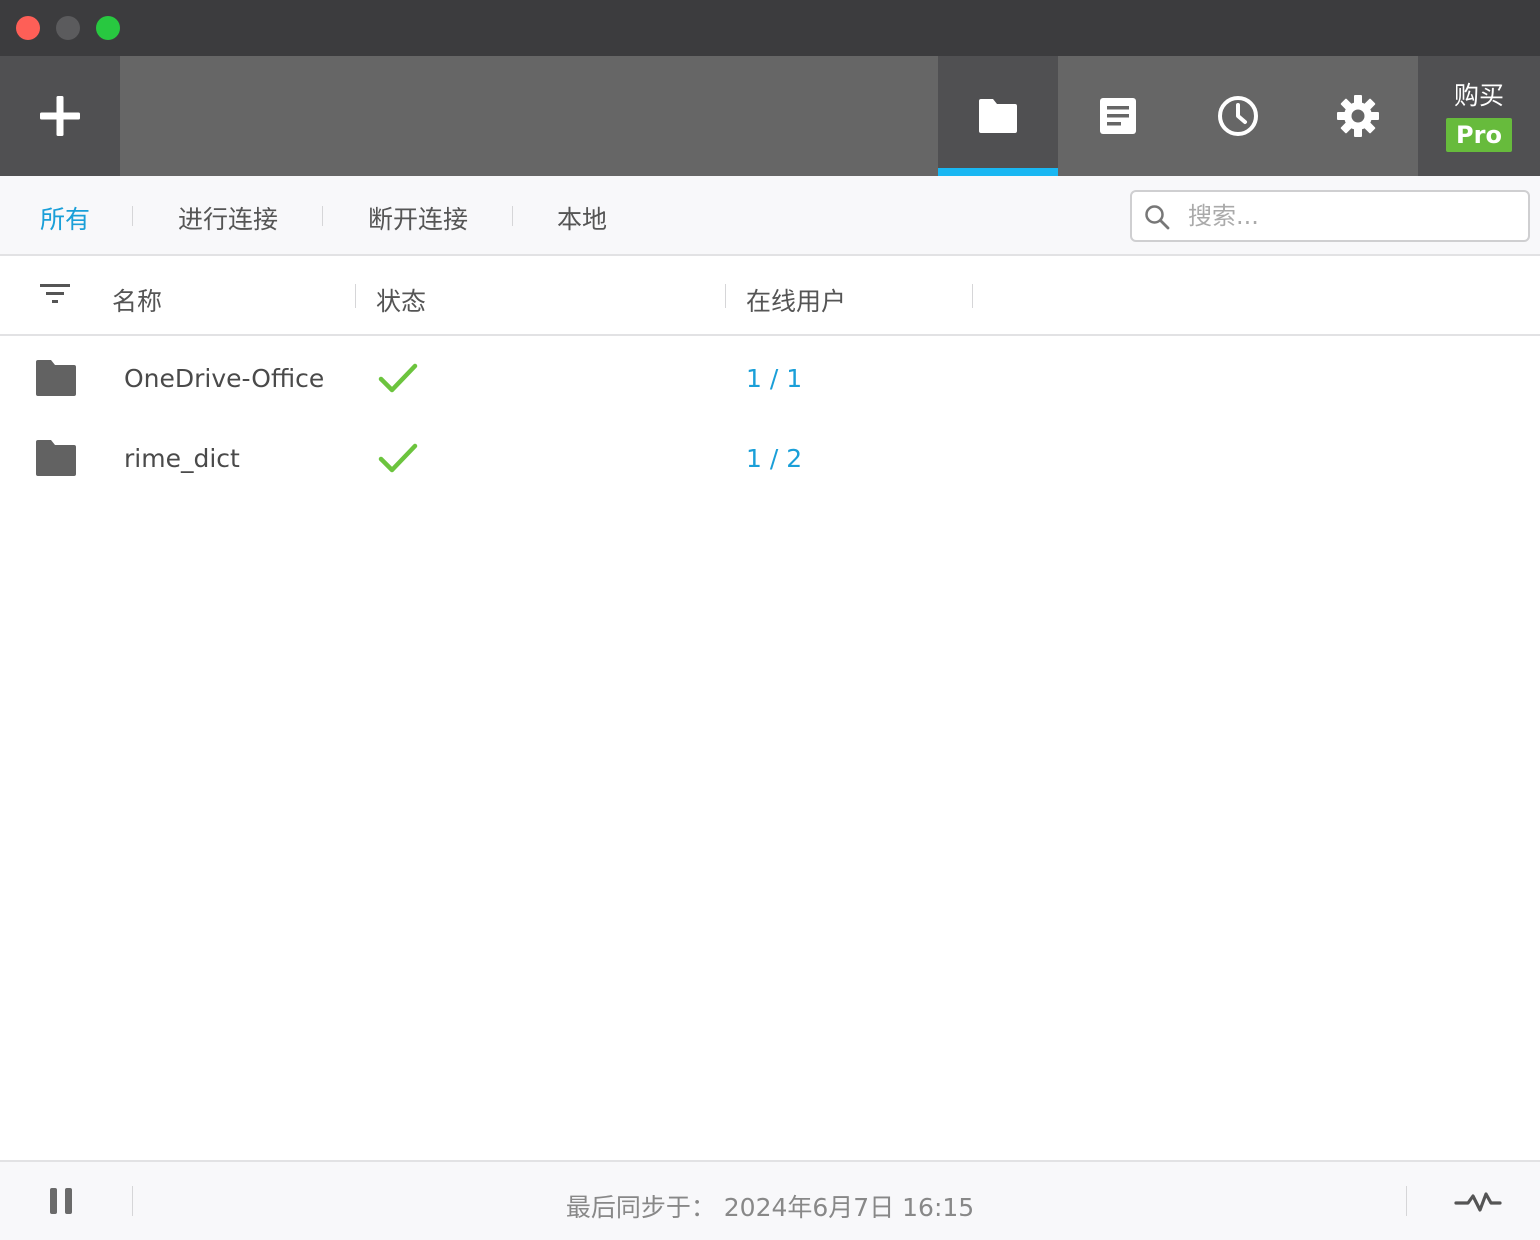 The height and width of the screenshot is (1240, 1540). I want to click on pro-badge: Pro, so click(1479, 135).